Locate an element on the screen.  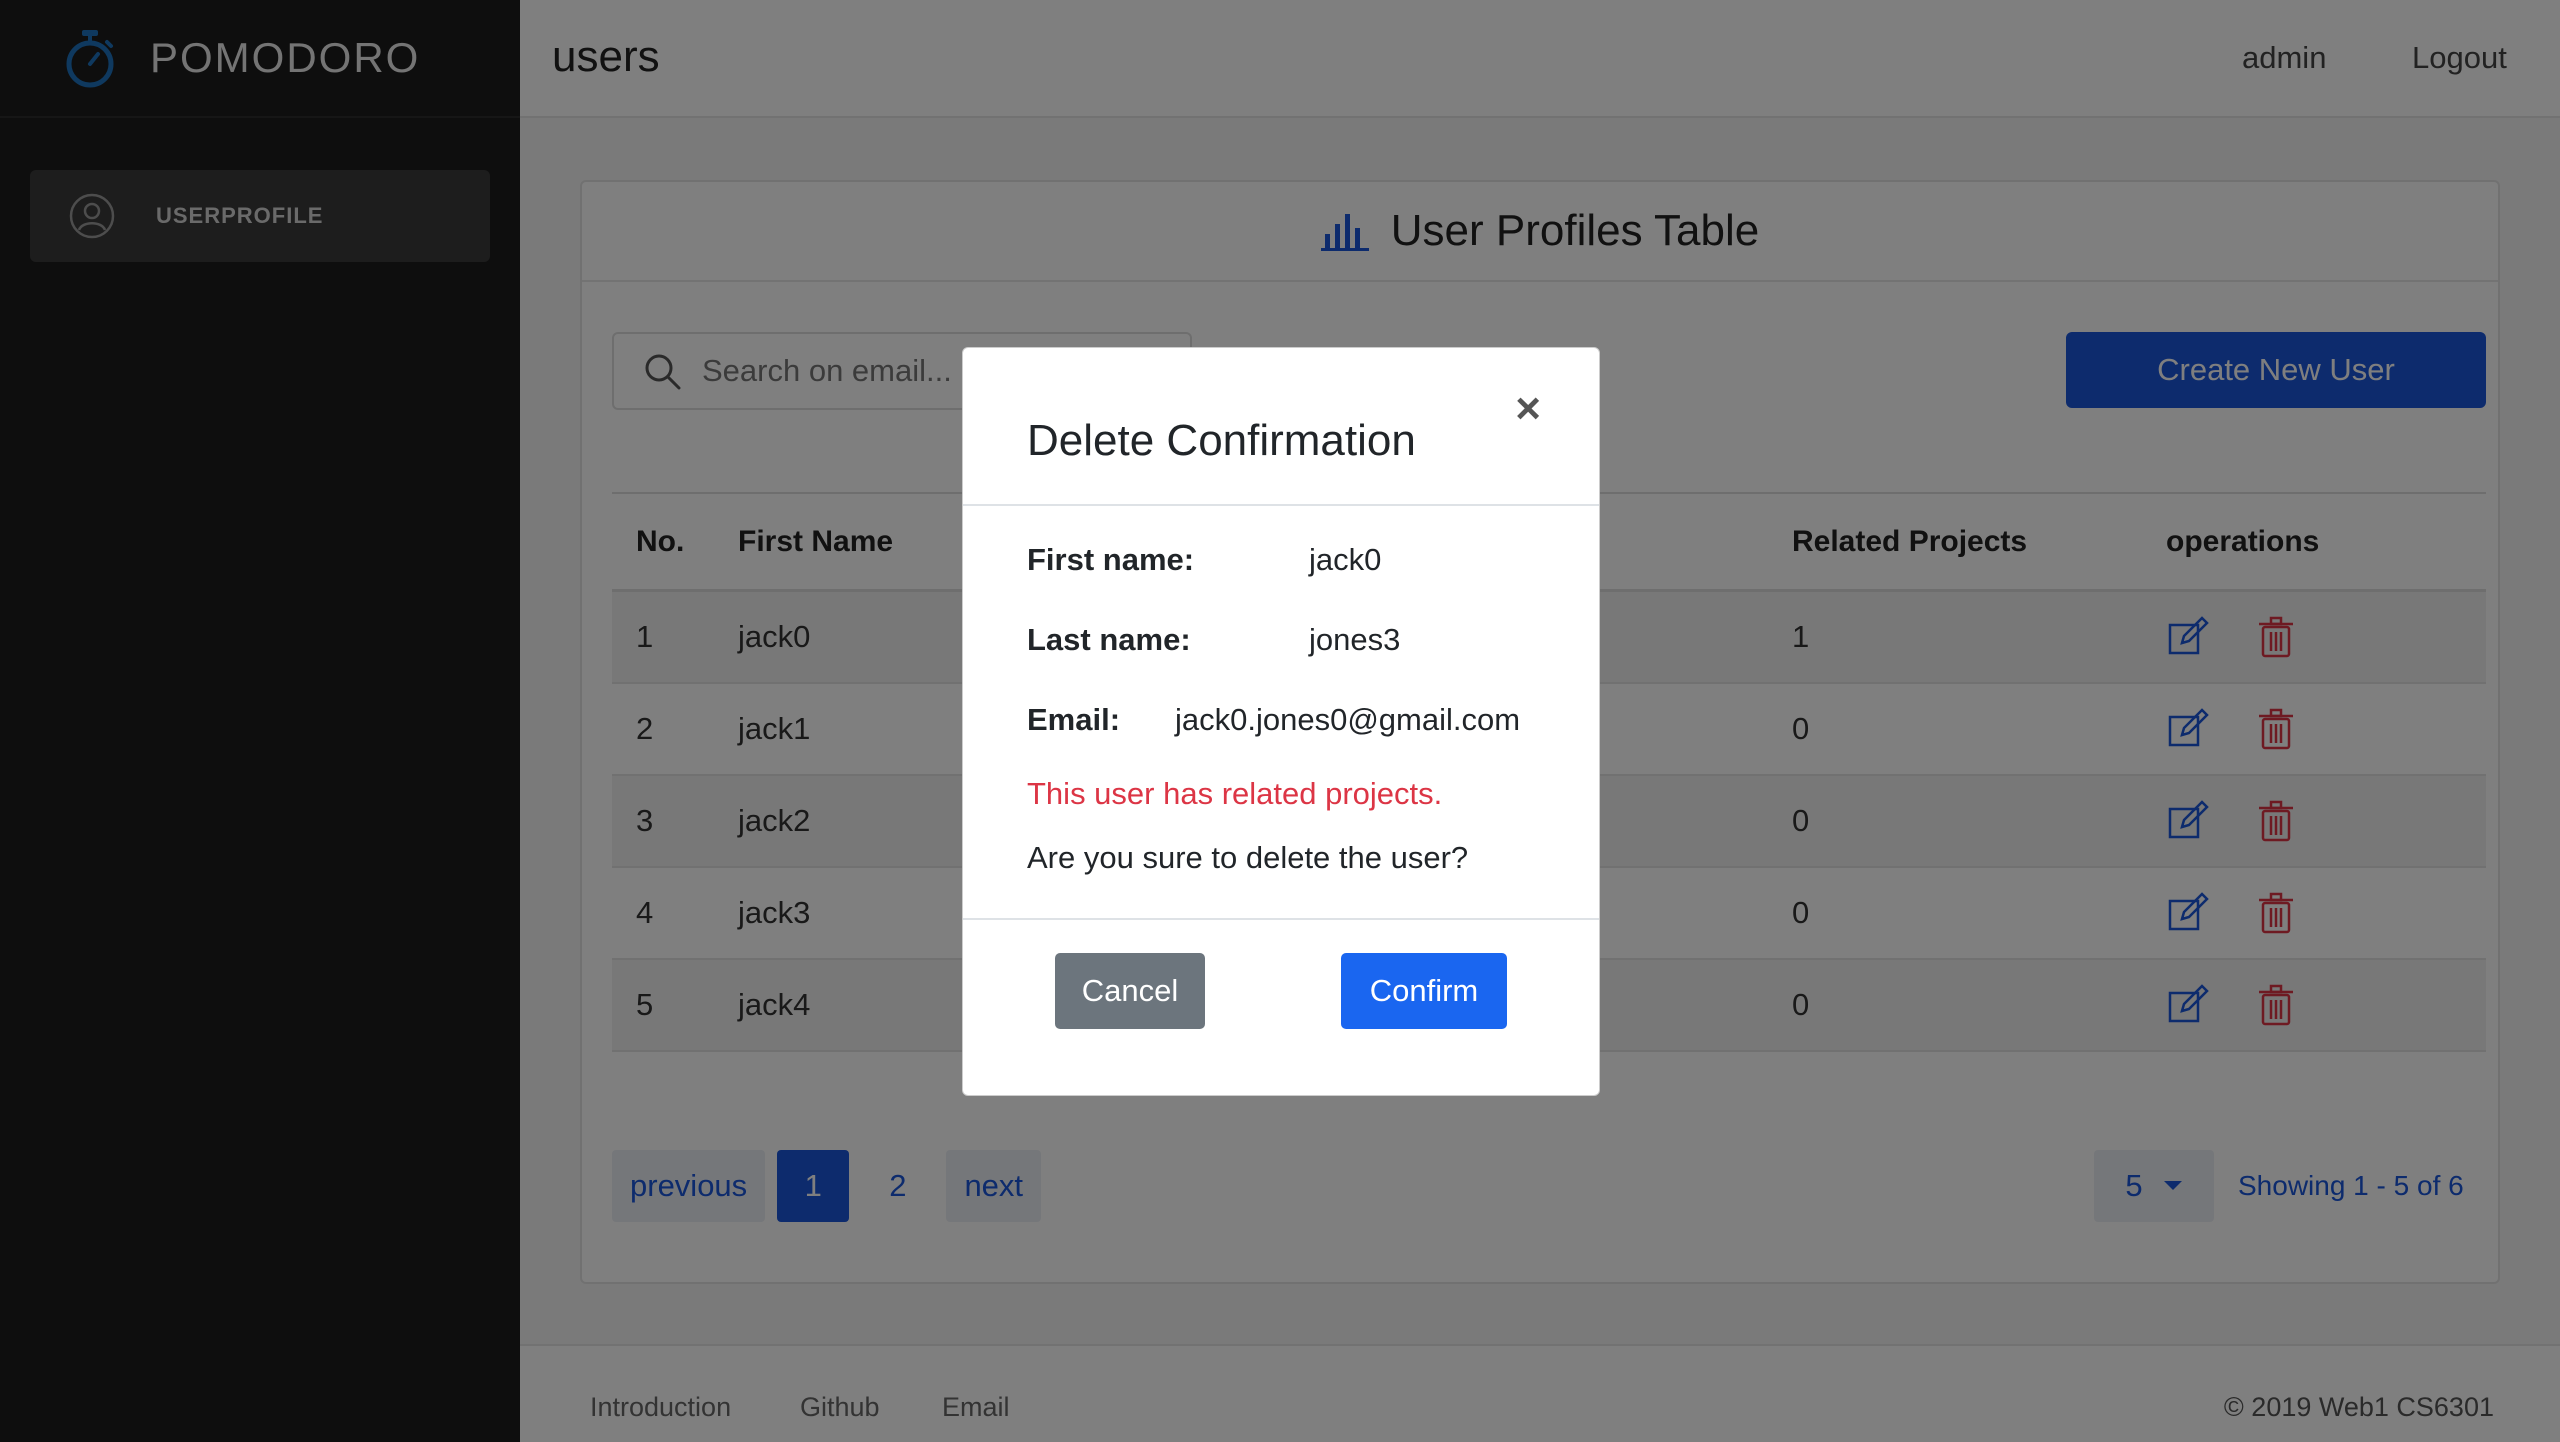
cancel-button: Cancel is located at coordinates (1130, 991).